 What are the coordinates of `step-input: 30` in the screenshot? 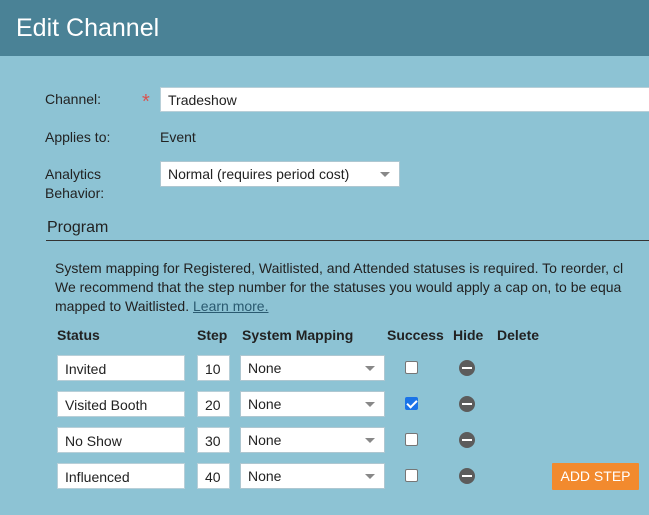 It's located at (213, 440).